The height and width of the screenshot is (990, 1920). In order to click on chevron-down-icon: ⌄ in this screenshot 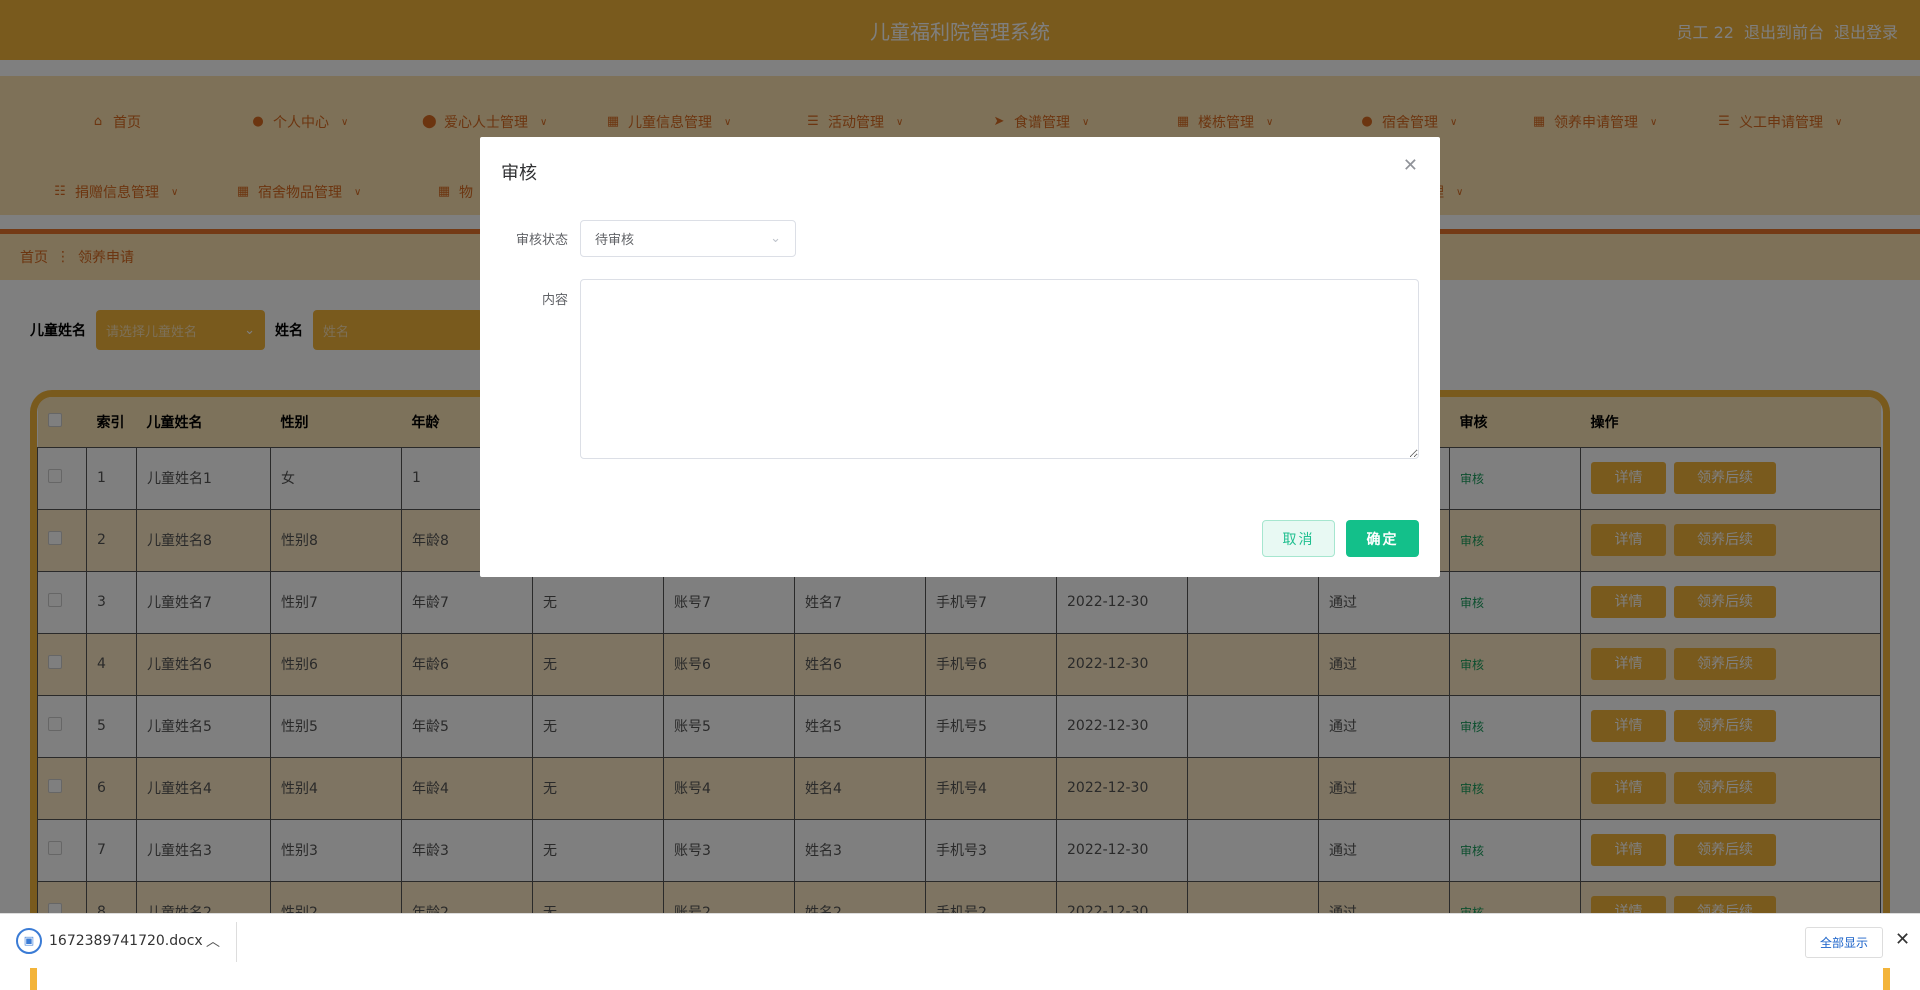, I will do `click(775, 238)`.